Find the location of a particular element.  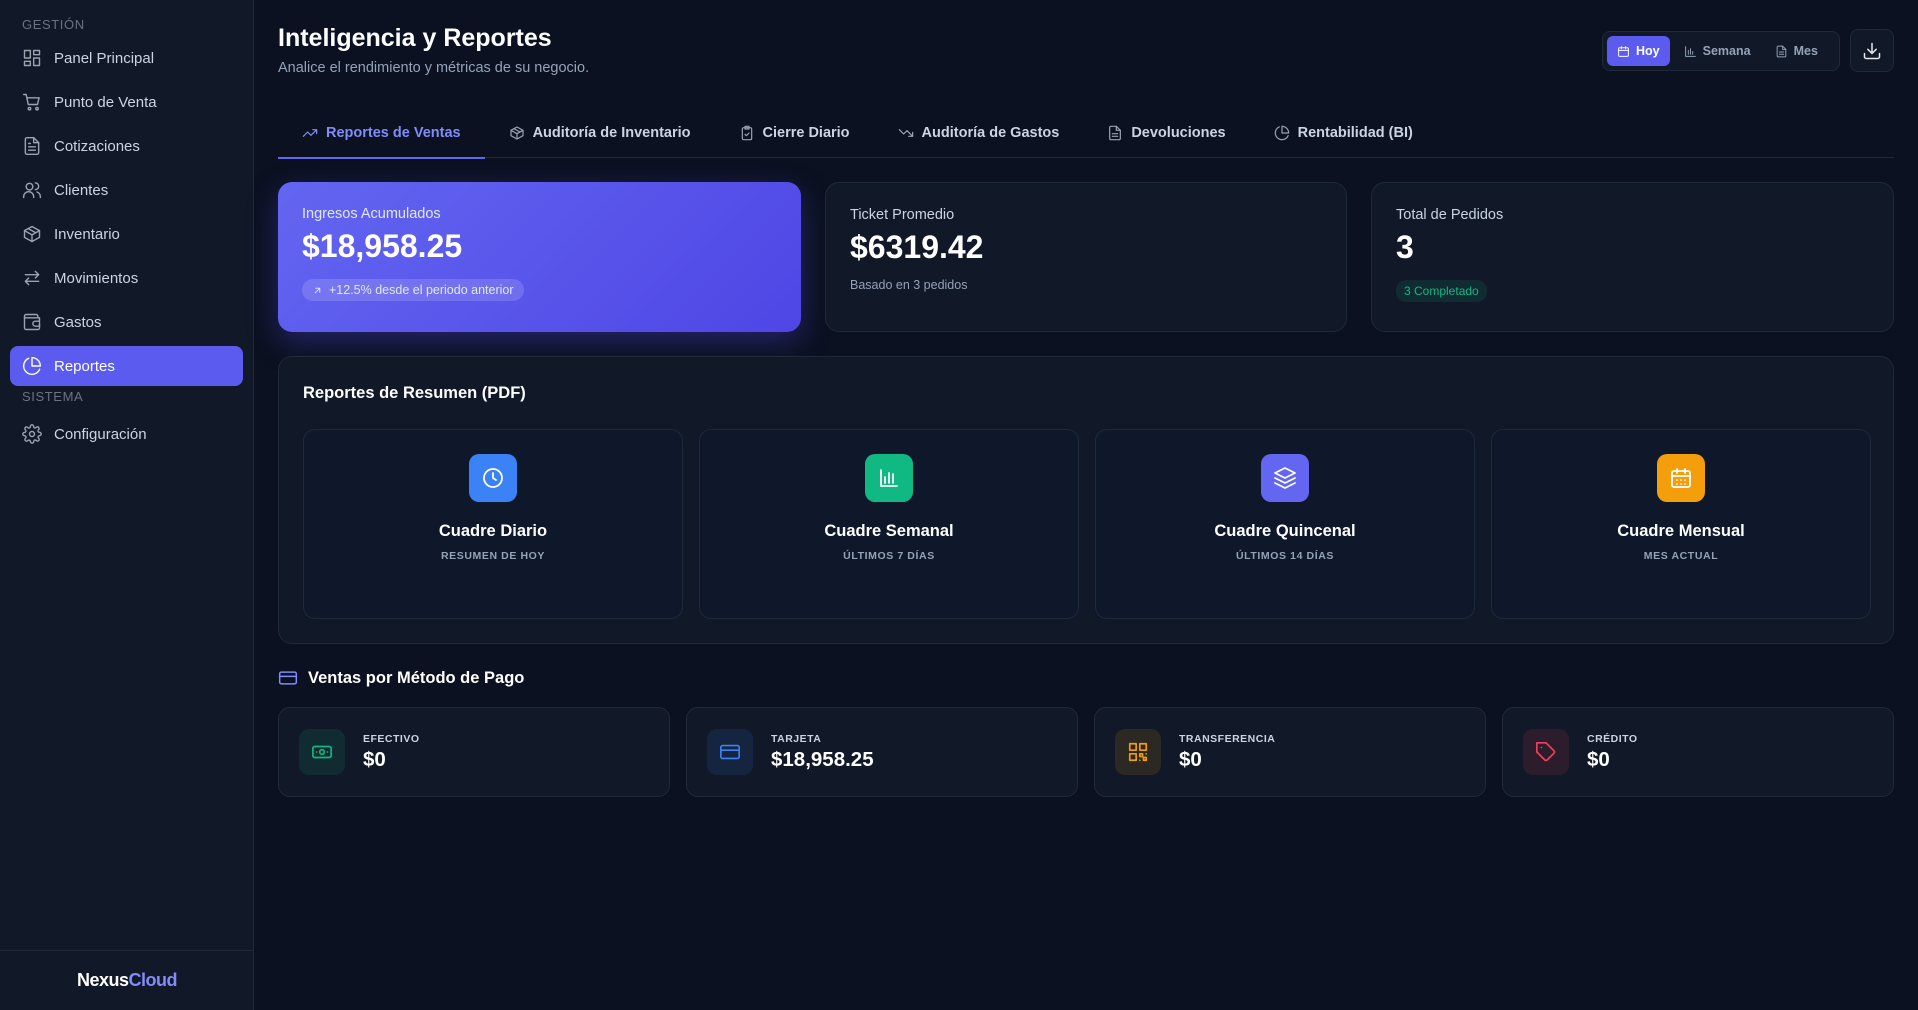

trend-text: +12.5% desde el periodo anterior is located at coordinates (421, 290).